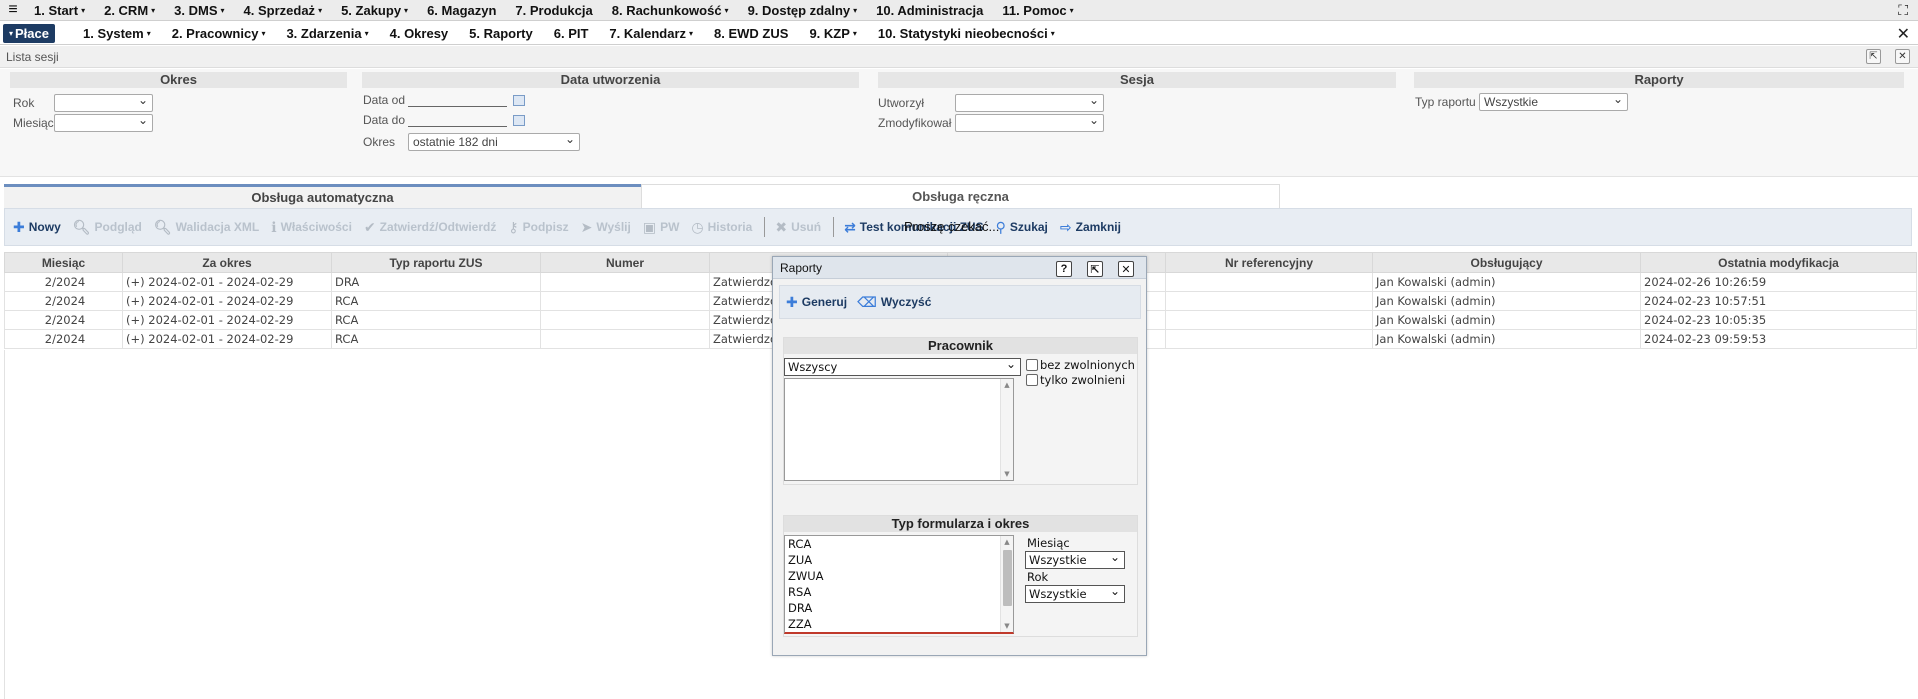 Image resolution: width=1918 pixels, height=699 pixels. What do you see at coordinates (1007, 578) in the screenshot?
I see `scrollbar-thumb` at bounding box center [1007, 578].